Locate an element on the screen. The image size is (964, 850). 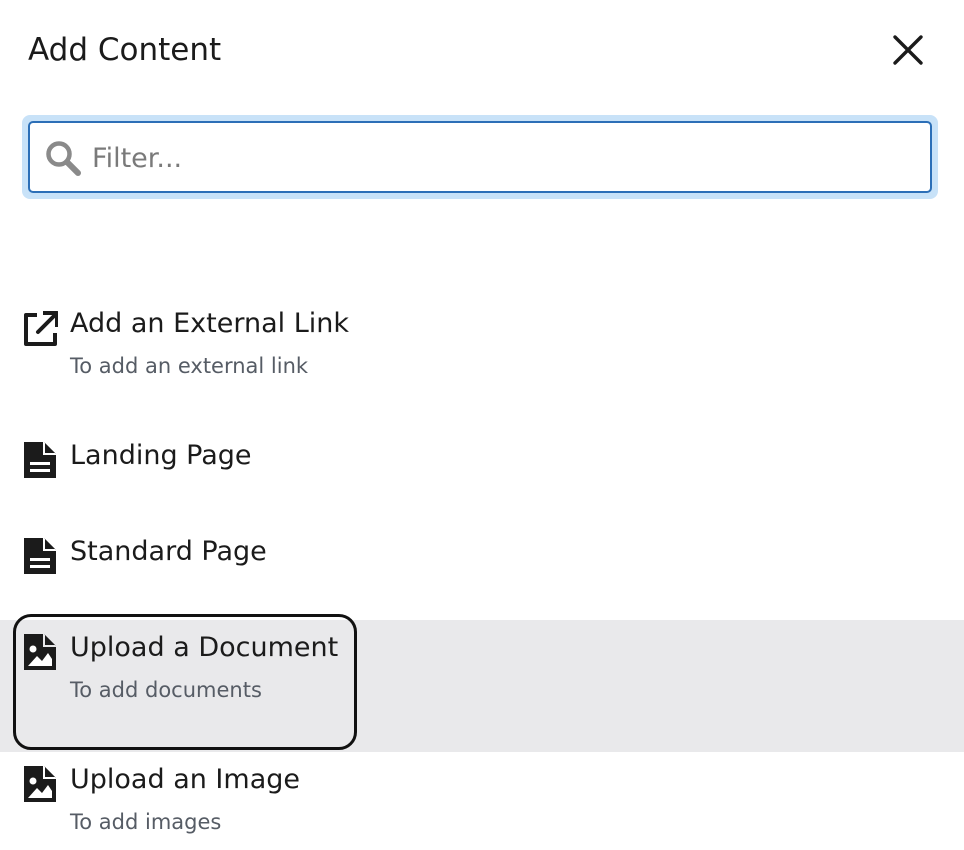
filter-field is located at coordinates (480, 157).